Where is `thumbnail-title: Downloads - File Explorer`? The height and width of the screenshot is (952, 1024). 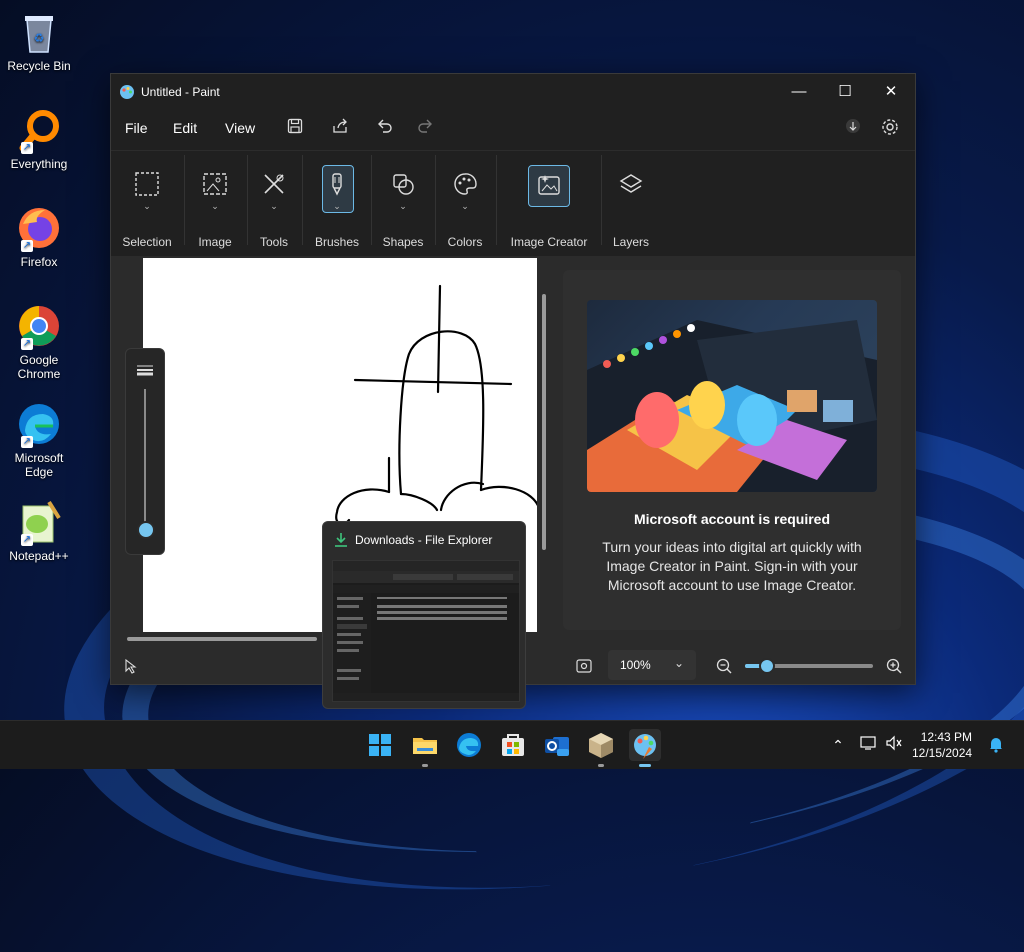
thumbnail-title: Downloads - File Explorer is located at coordinates (424, 540).